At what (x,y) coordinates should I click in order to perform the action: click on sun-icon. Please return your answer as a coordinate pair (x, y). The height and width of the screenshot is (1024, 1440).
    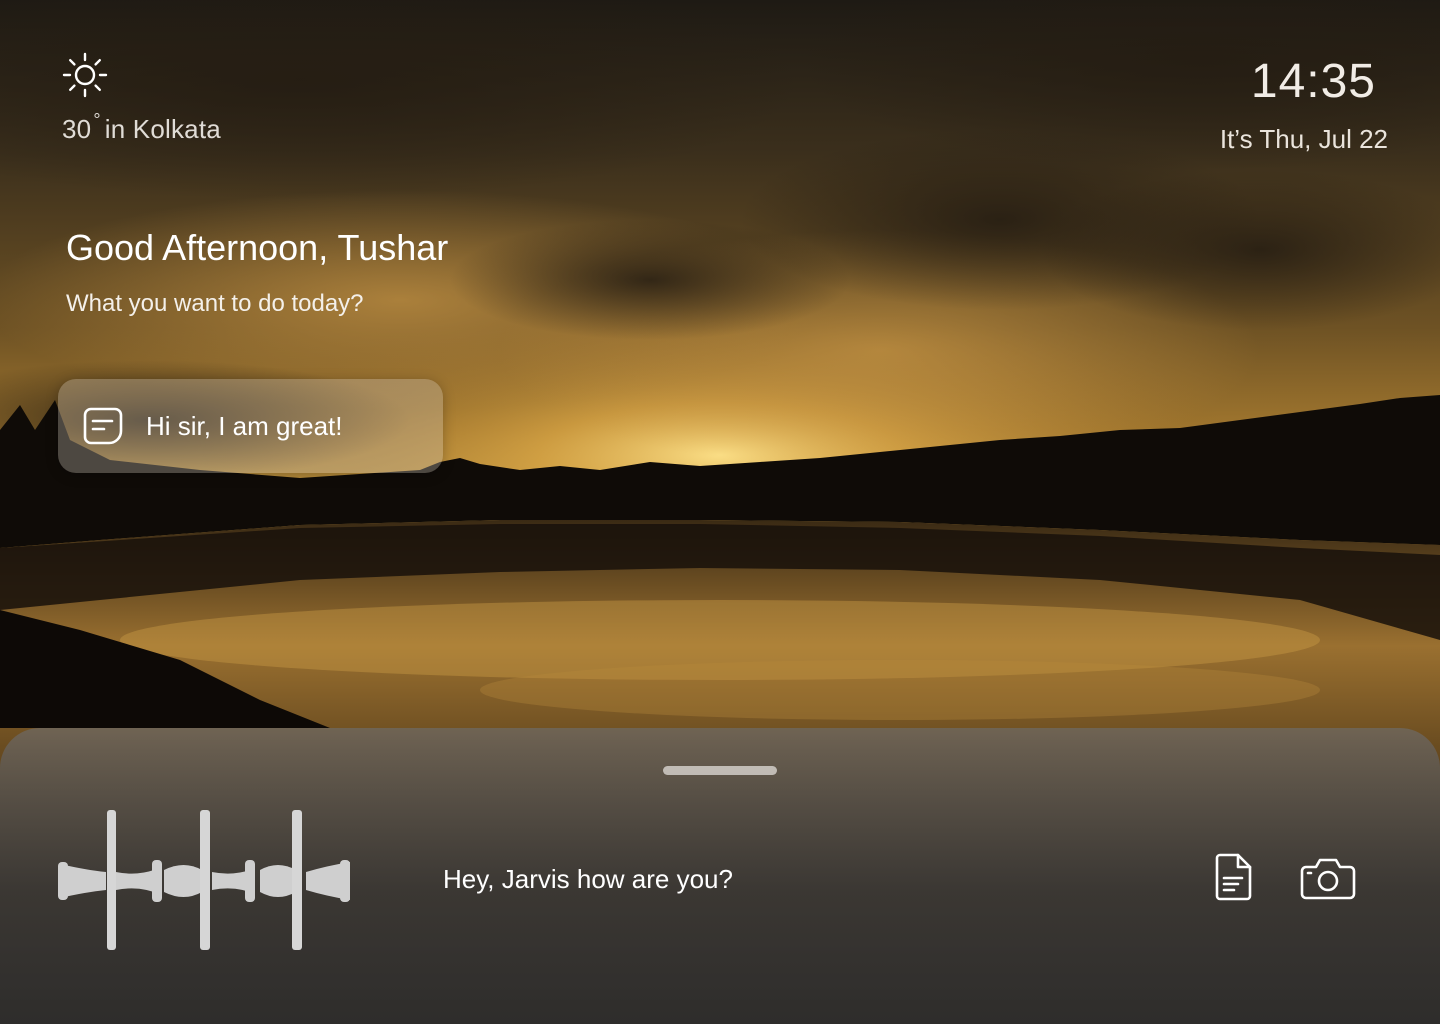
    Looking at the image, I should click on (85, 75).